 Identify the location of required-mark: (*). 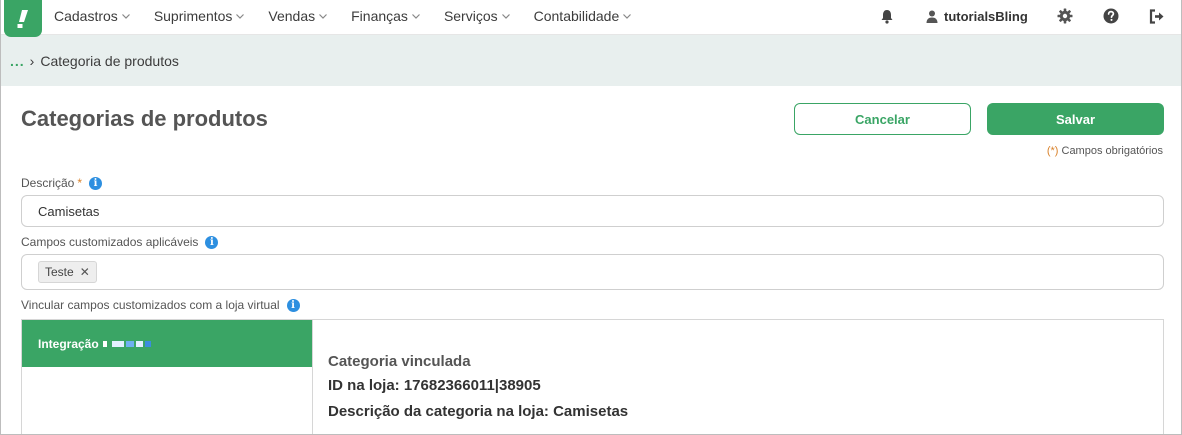
(1052, 151).